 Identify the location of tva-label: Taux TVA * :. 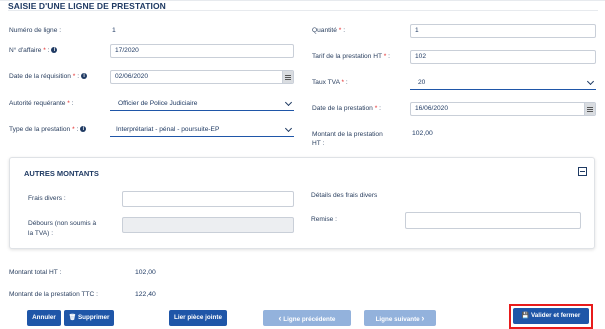
(330, 82).